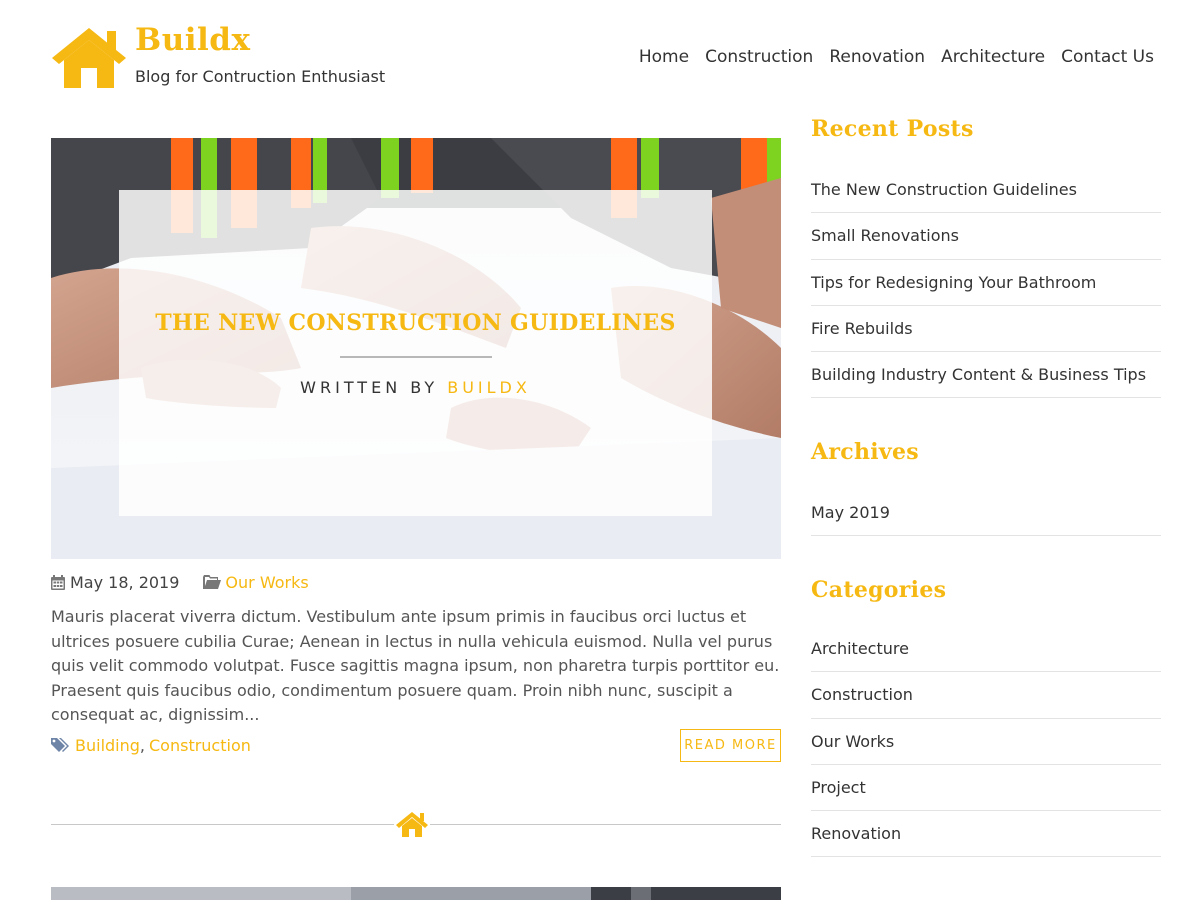 The width and height of the screenshot is (1200, 900). What do you see at coordinates (489, 387) in the screenshot?
I see `post-author: BUILDX` at bounding box center [489, 387].